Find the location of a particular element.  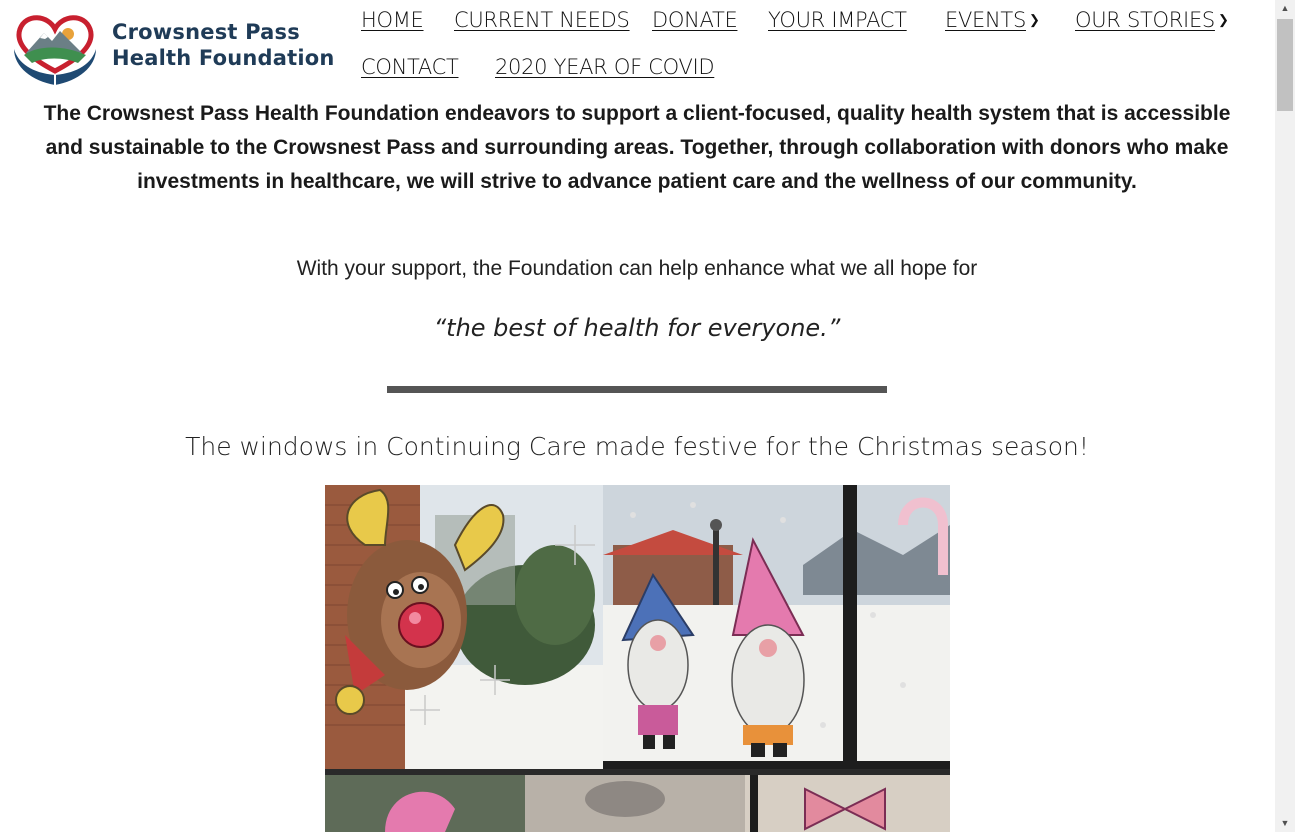

site-logo: Crowsnest Pass Health Foundation is located at coordinates (173, 49).